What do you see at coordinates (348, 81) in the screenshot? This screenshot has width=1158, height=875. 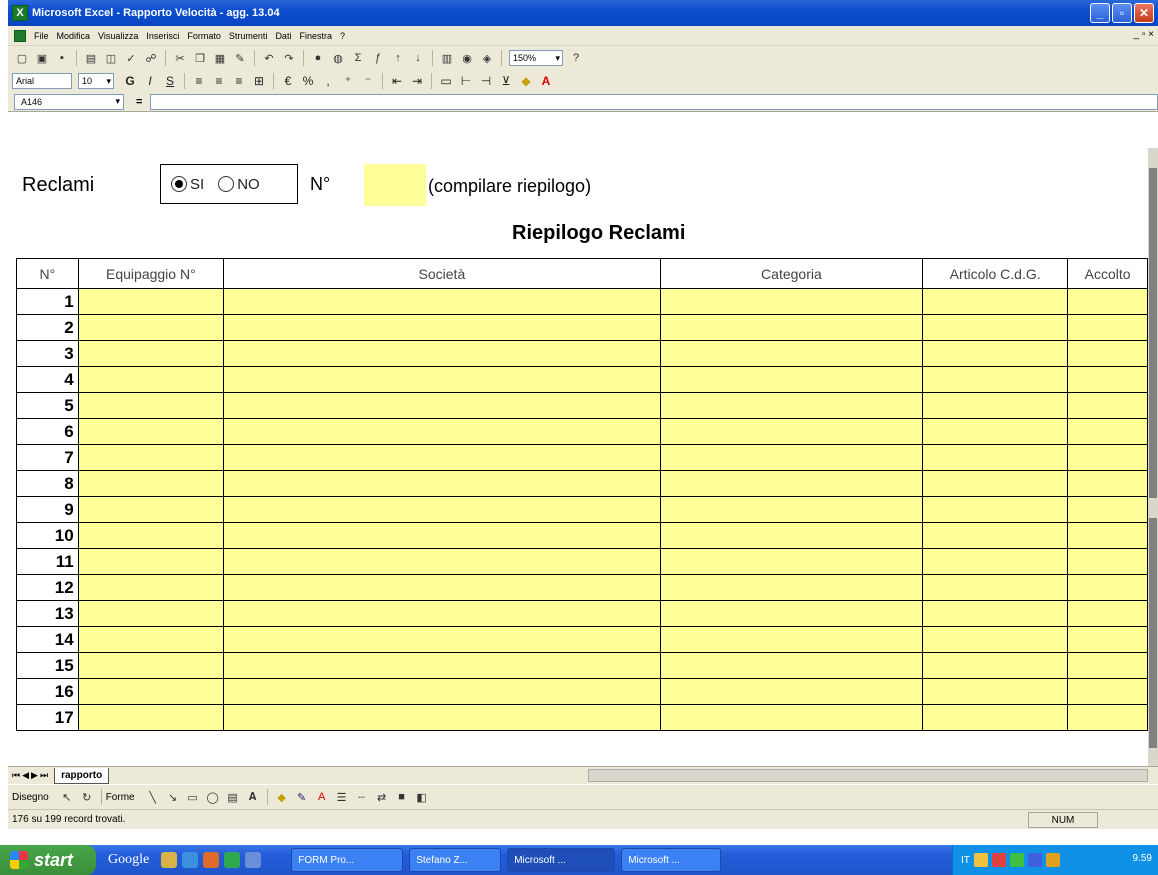 I see `increase-decimal-icon: ⁺` at bounding box center [348, 81].